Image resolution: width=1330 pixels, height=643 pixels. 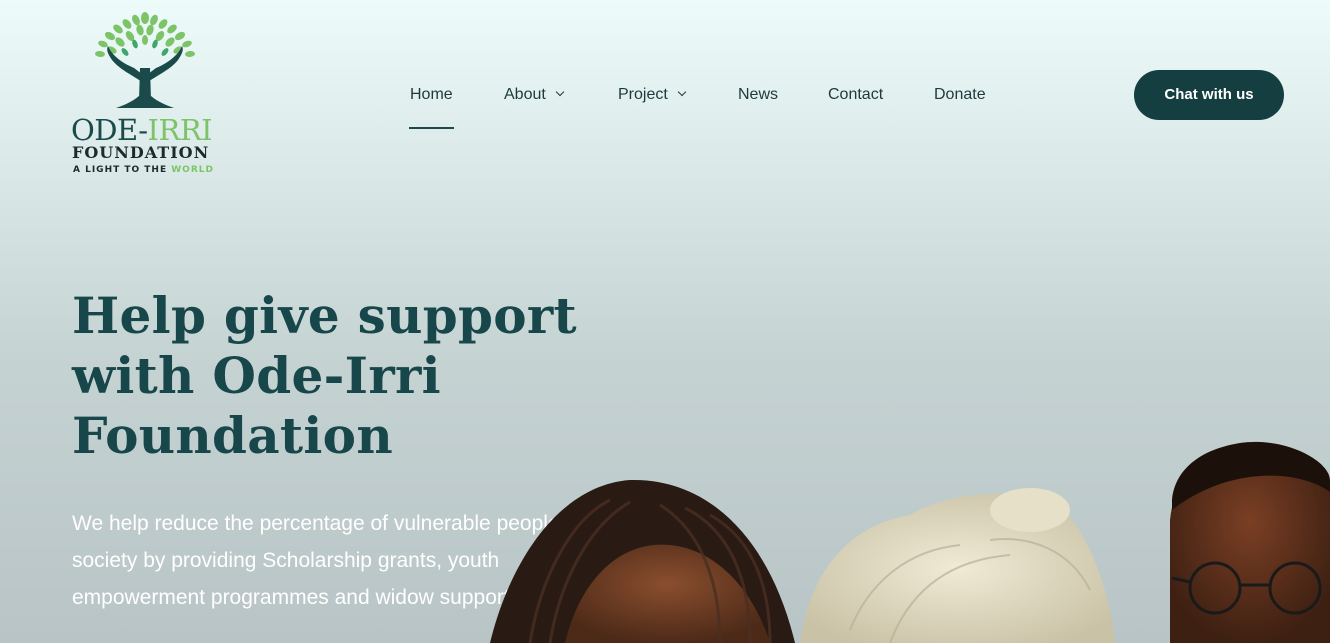 I want to click on nav-item-label: Donate, so click(x=960, y=94).